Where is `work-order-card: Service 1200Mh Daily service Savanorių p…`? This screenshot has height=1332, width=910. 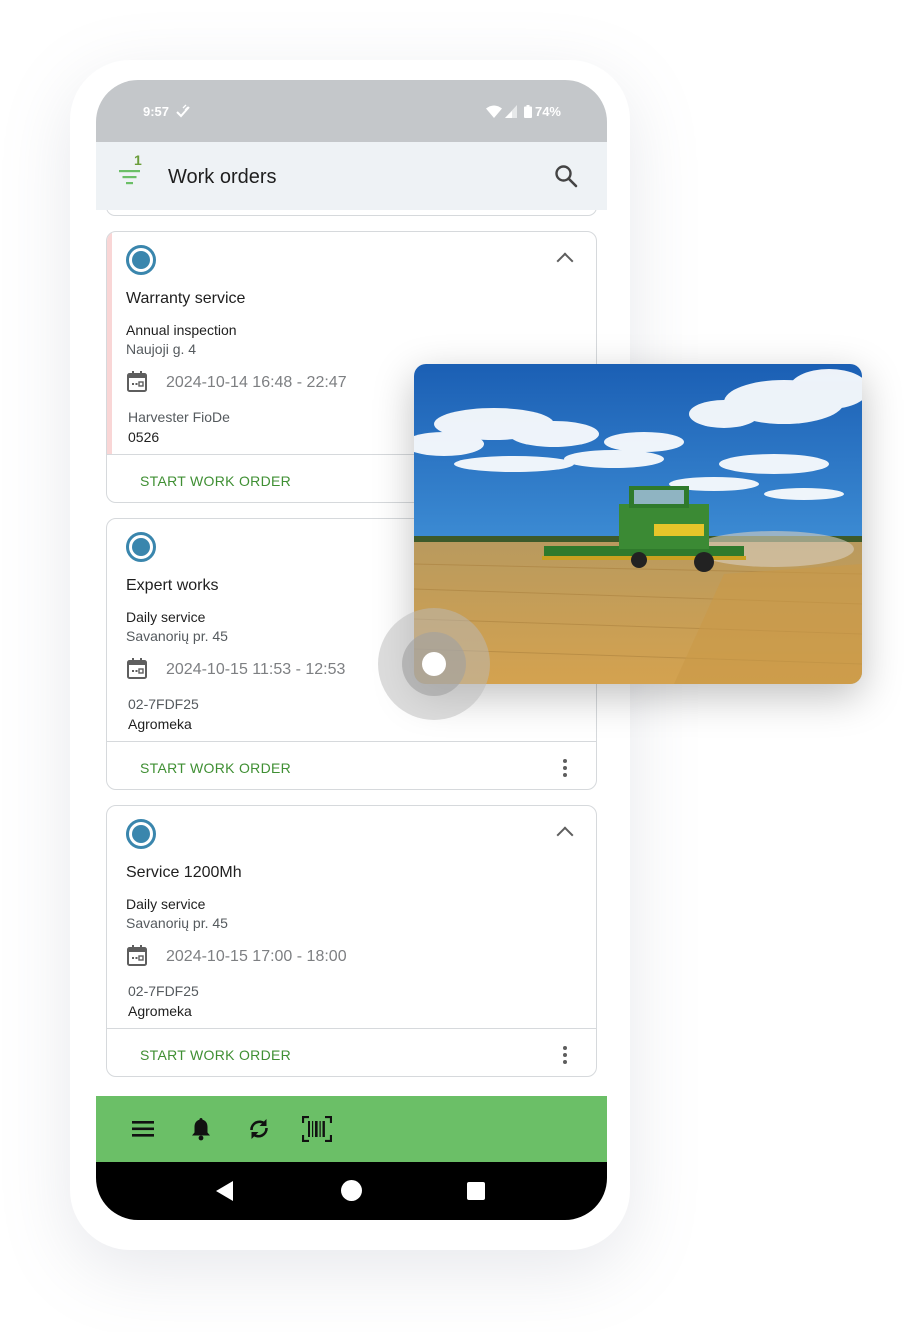
work-order-card: Service 1200Mh Daily service Savanorių p… is located at coordinates (351, 941).